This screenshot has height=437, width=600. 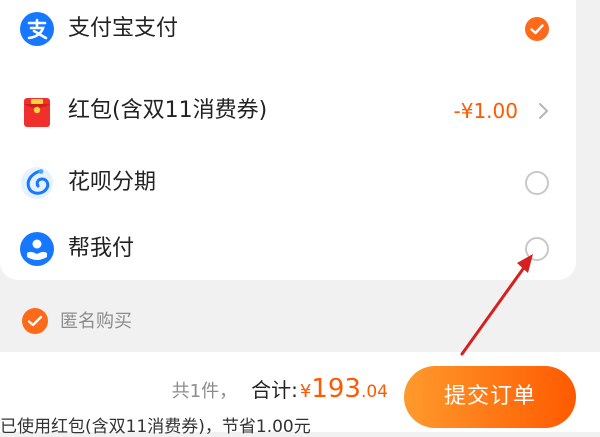 What do you see at coordinates (374, 392) in the screenshot?
I see `total-decimal: .04` at bounding box center [374, 392].